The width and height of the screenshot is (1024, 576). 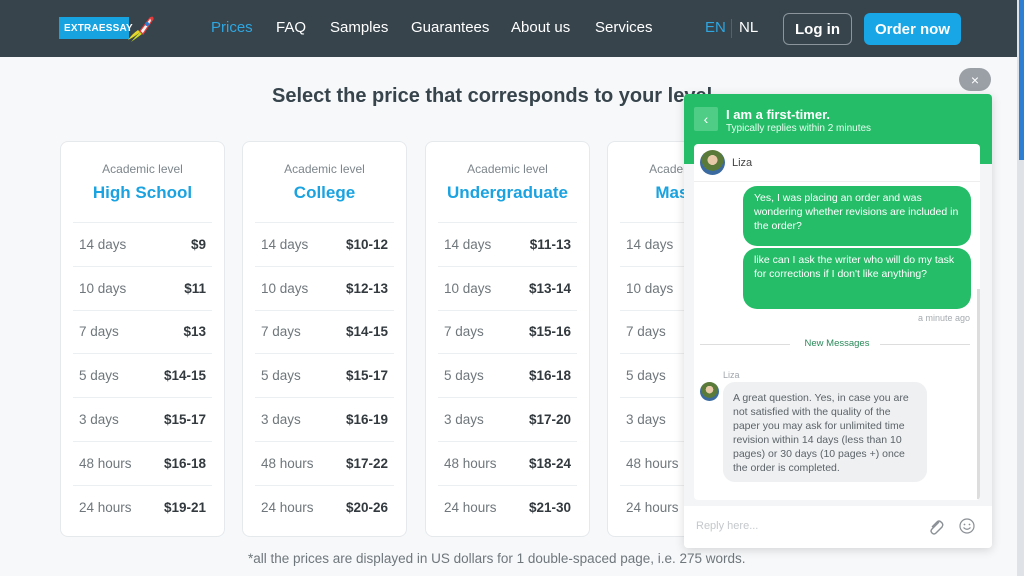 I want to click on price-row: 48 hours $18-24, so click(x=507, y=462).